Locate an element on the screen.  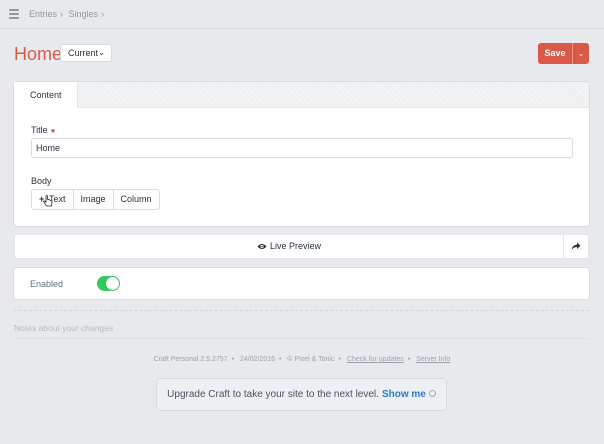
chevron-down-icon: ⌄ is located at coordinates (101, 52).